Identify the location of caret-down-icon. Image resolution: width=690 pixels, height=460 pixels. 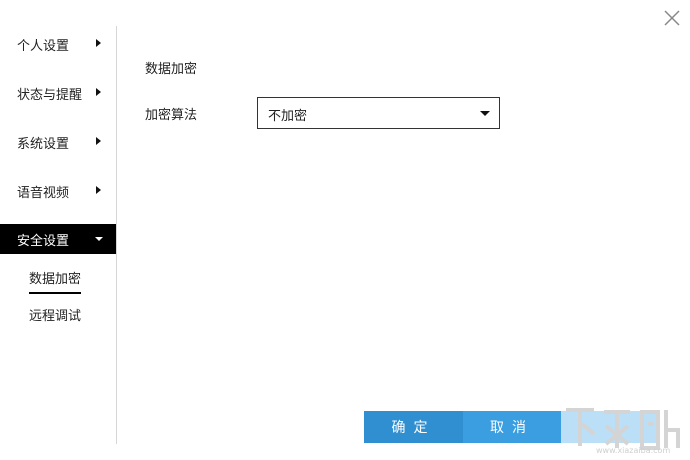
(485, 113).